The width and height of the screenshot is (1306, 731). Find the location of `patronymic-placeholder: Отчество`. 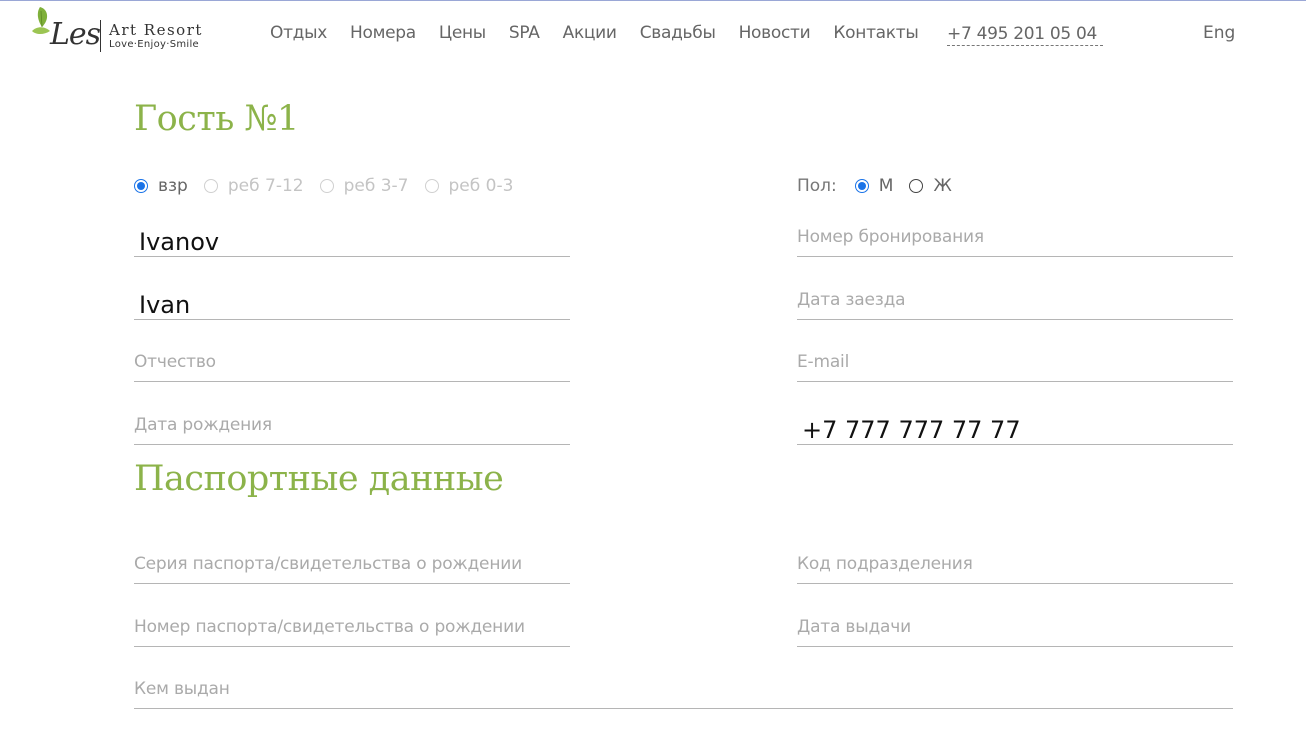

patronymic-placeholder: Отчество is located at coordinates (175, 362).